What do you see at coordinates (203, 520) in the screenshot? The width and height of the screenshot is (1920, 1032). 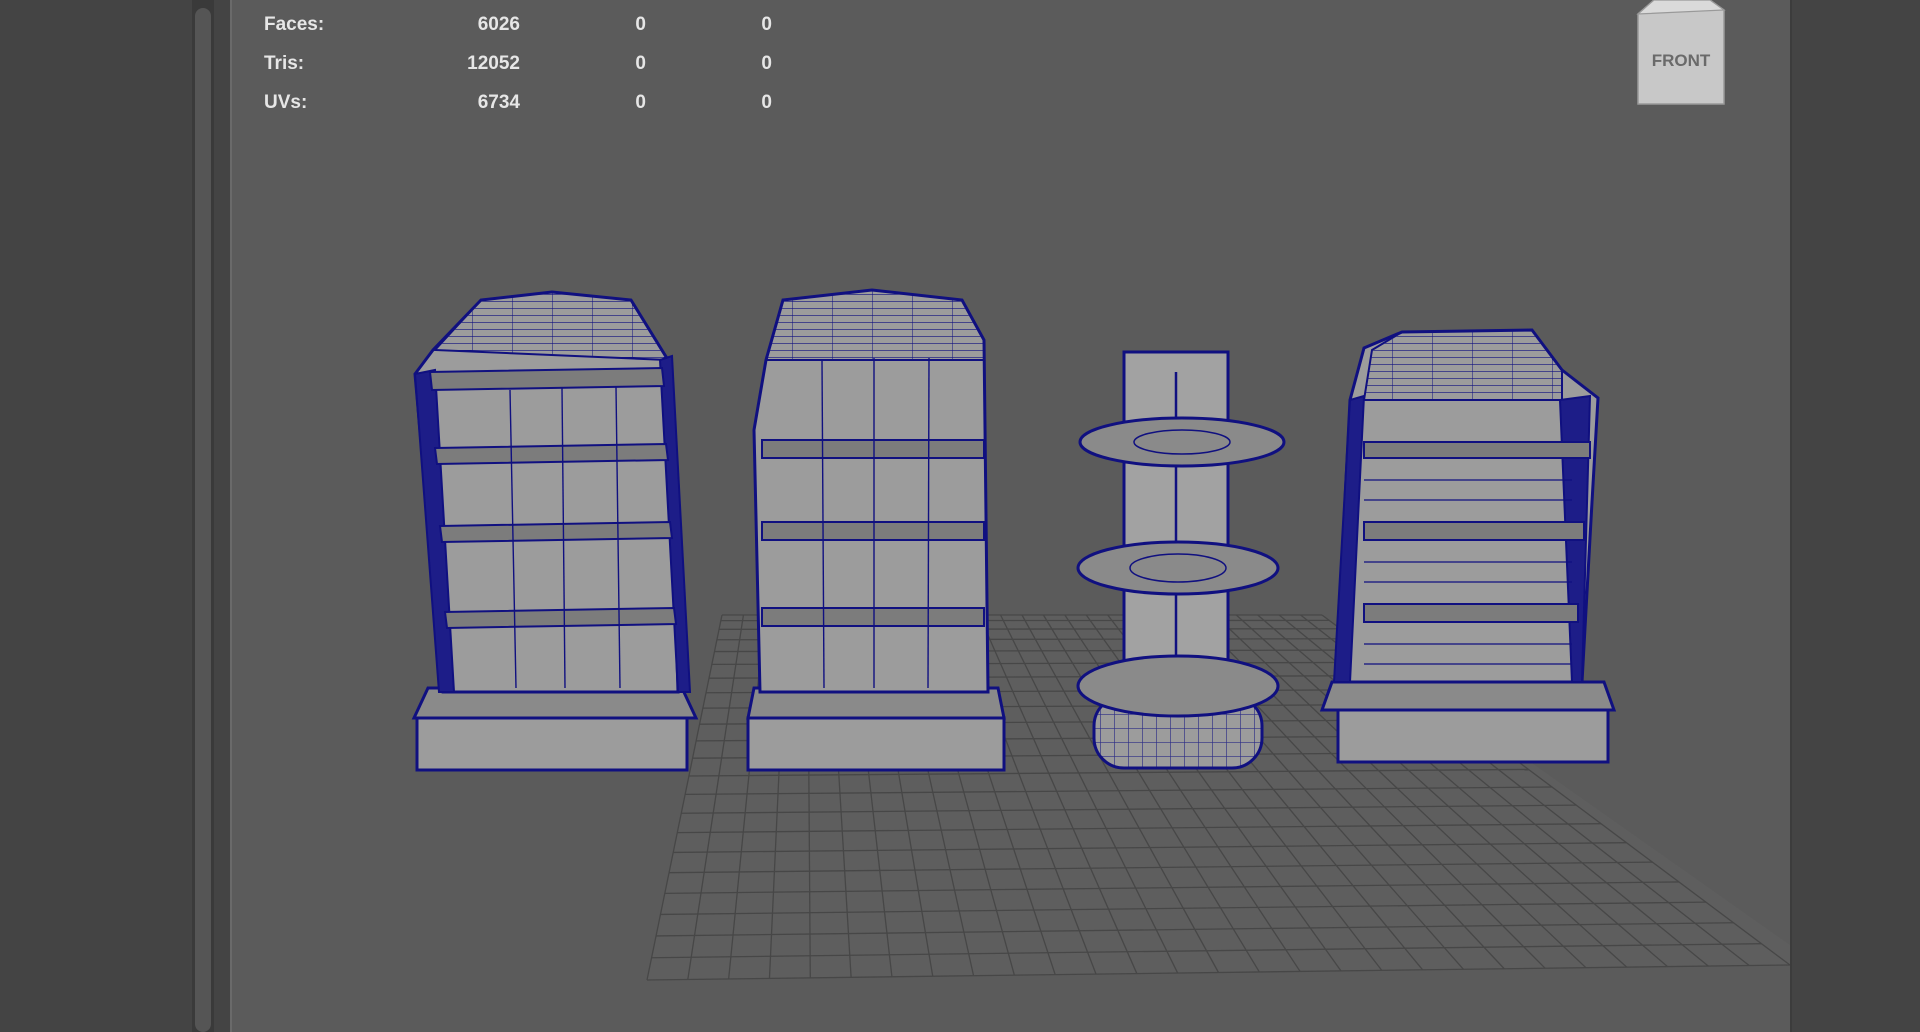 I see `scrollbar-thumb` at bounding box center [203, 520].